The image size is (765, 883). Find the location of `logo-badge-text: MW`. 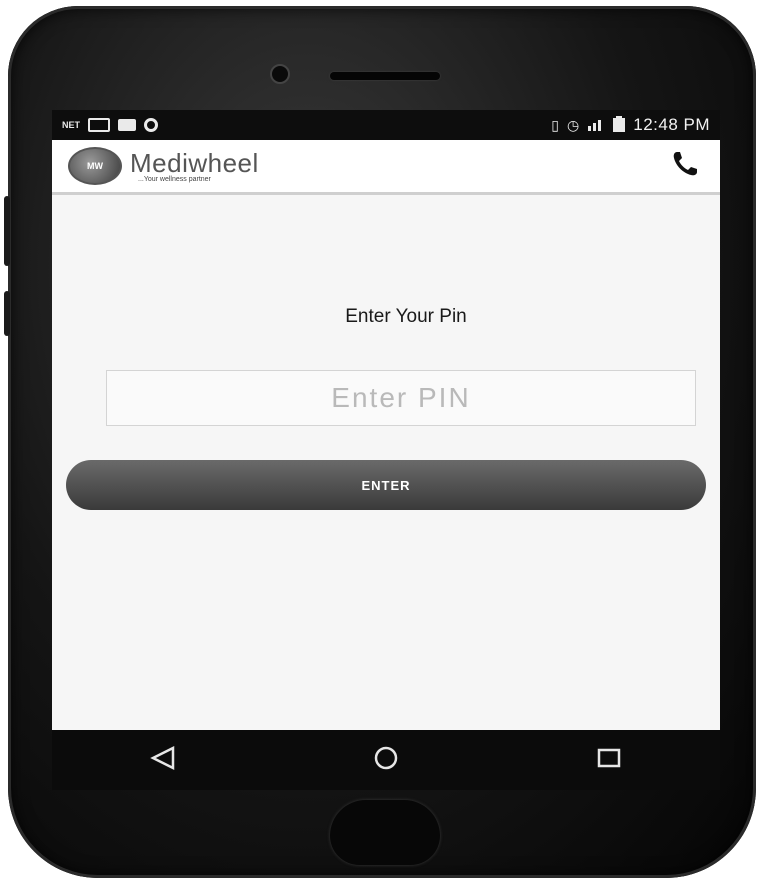

logo-badge-text: MW is located at coordinates (95, 166).